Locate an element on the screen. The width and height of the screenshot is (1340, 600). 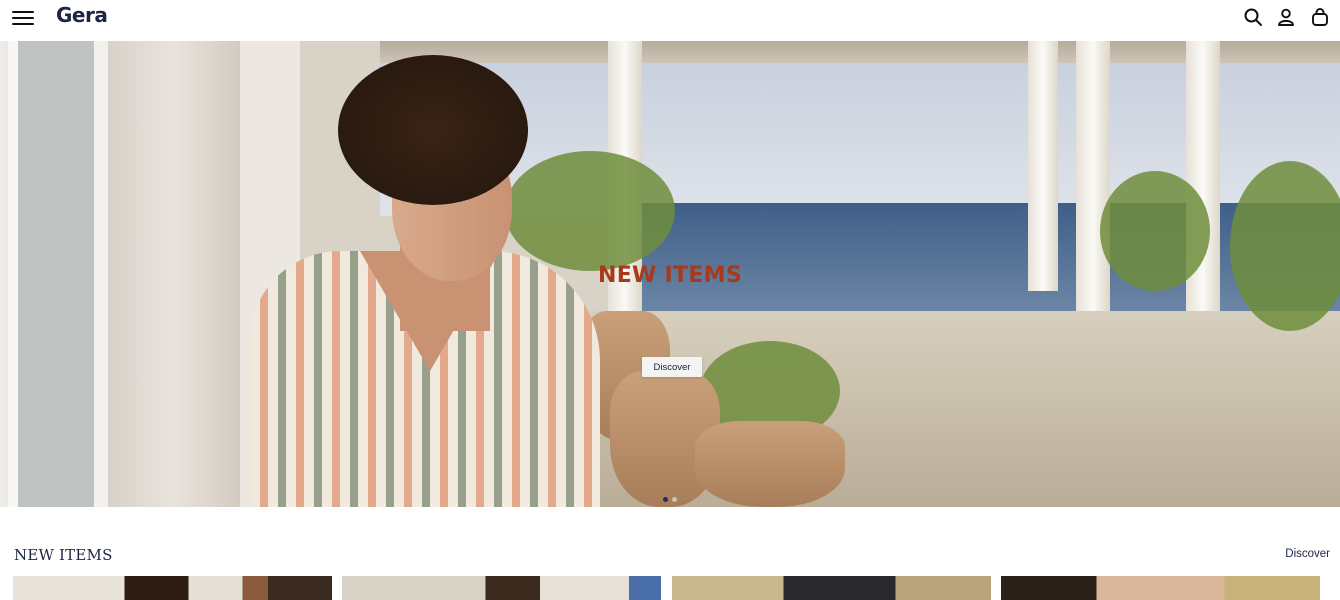
search-icon is located at coordinates (1253, 17).